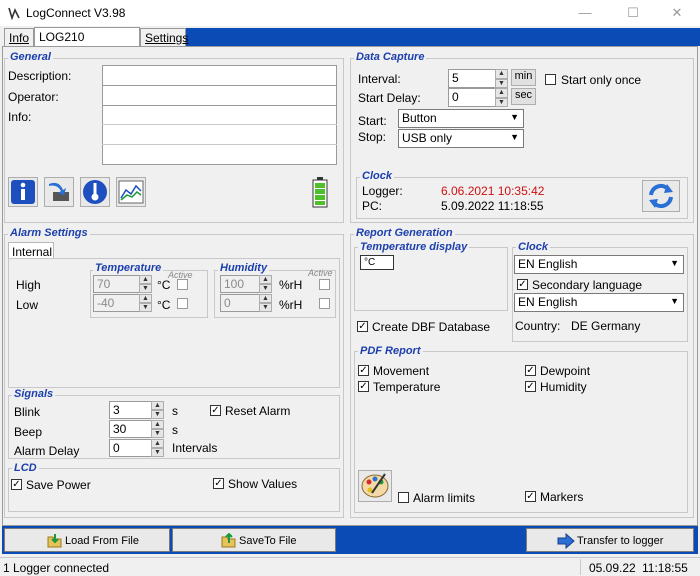 This screenshot has height=576, width=700. I want to click on tab-internal: Internal, so click(31, 250).